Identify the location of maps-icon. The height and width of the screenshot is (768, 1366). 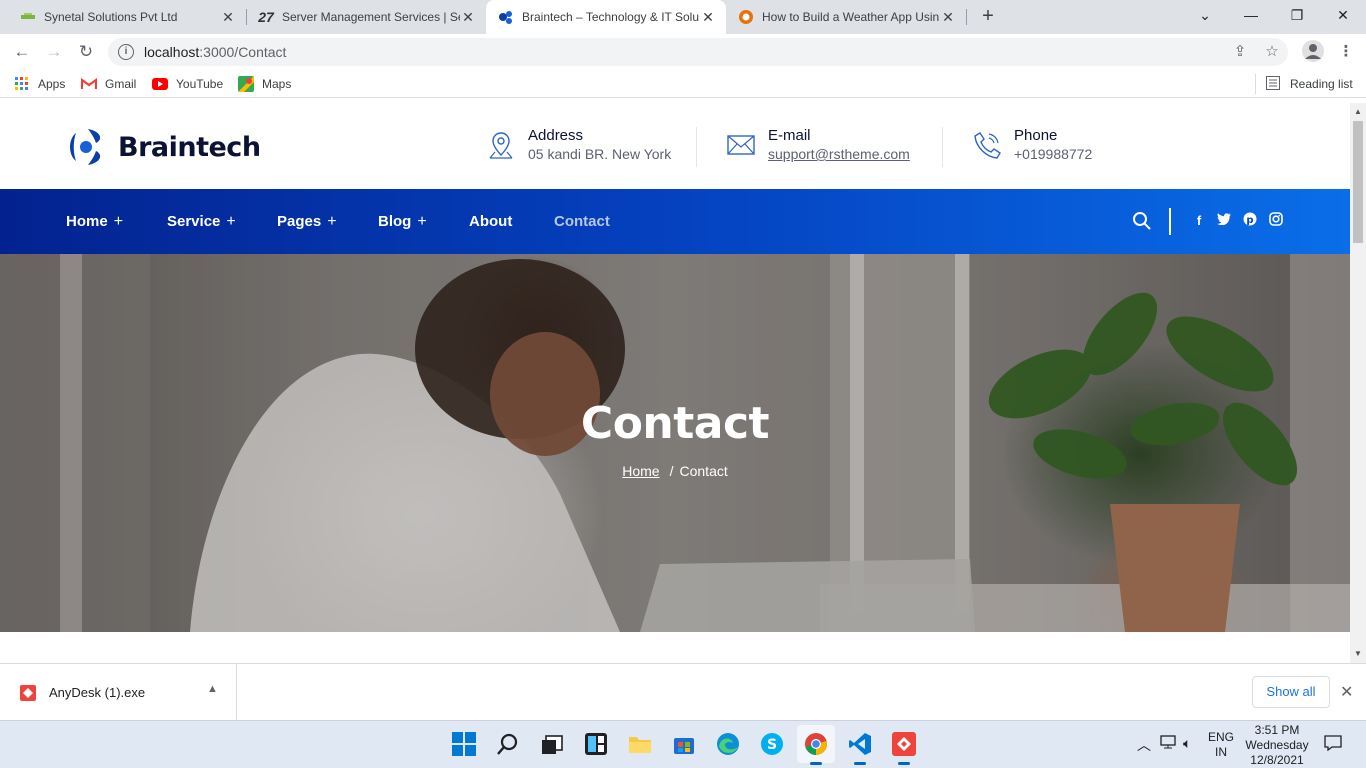
(246, 84).